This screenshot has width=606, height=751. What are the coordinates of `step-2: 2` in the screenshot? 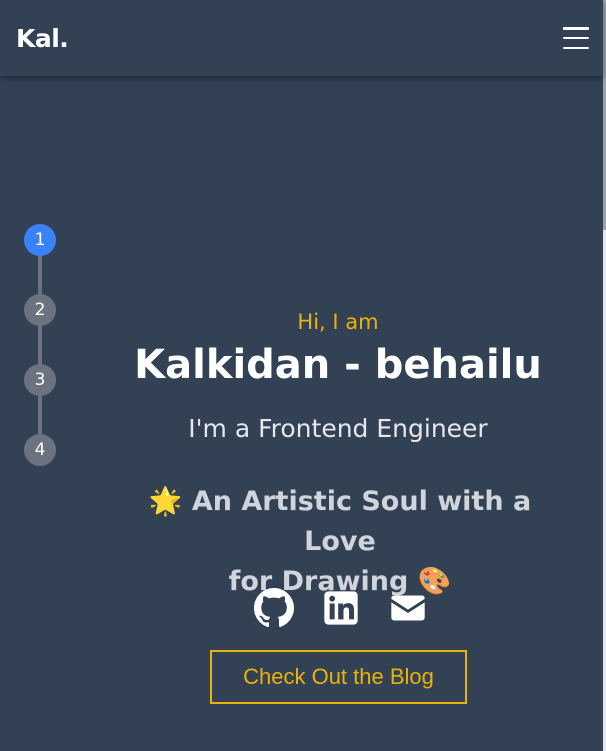 It's located at (40, 310).